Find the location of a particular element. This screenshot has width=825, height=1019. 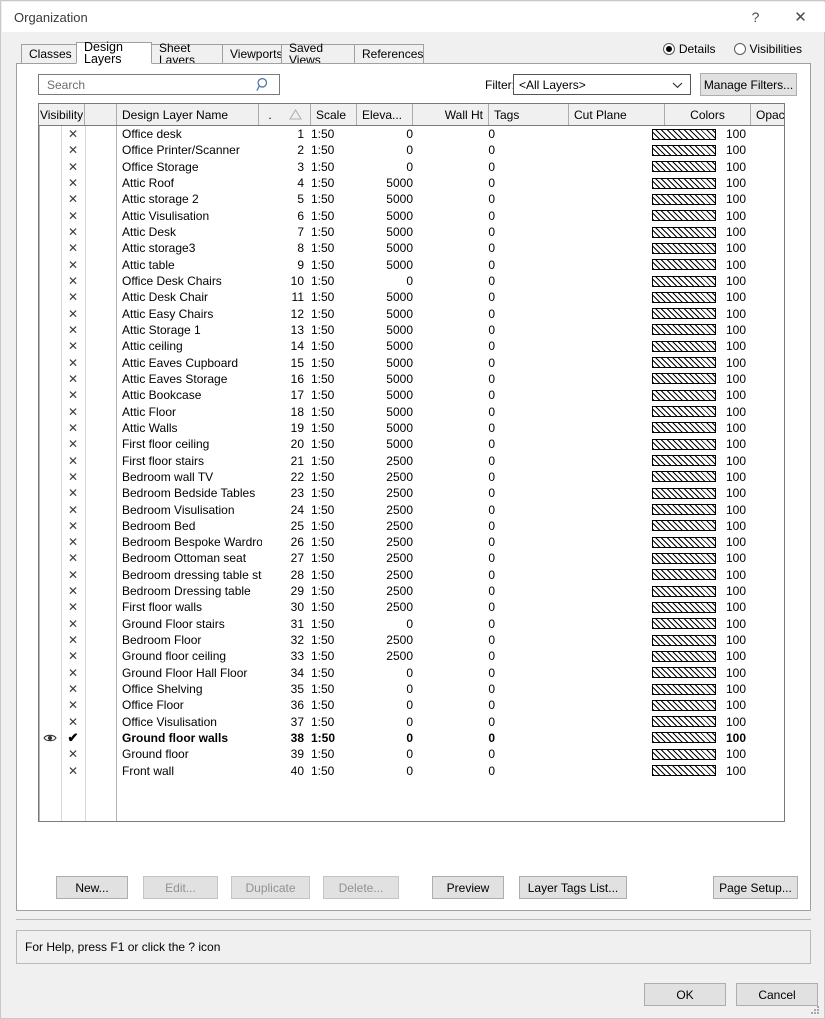

column-header-visibility: Visibility is located at coordinates (62, 114).